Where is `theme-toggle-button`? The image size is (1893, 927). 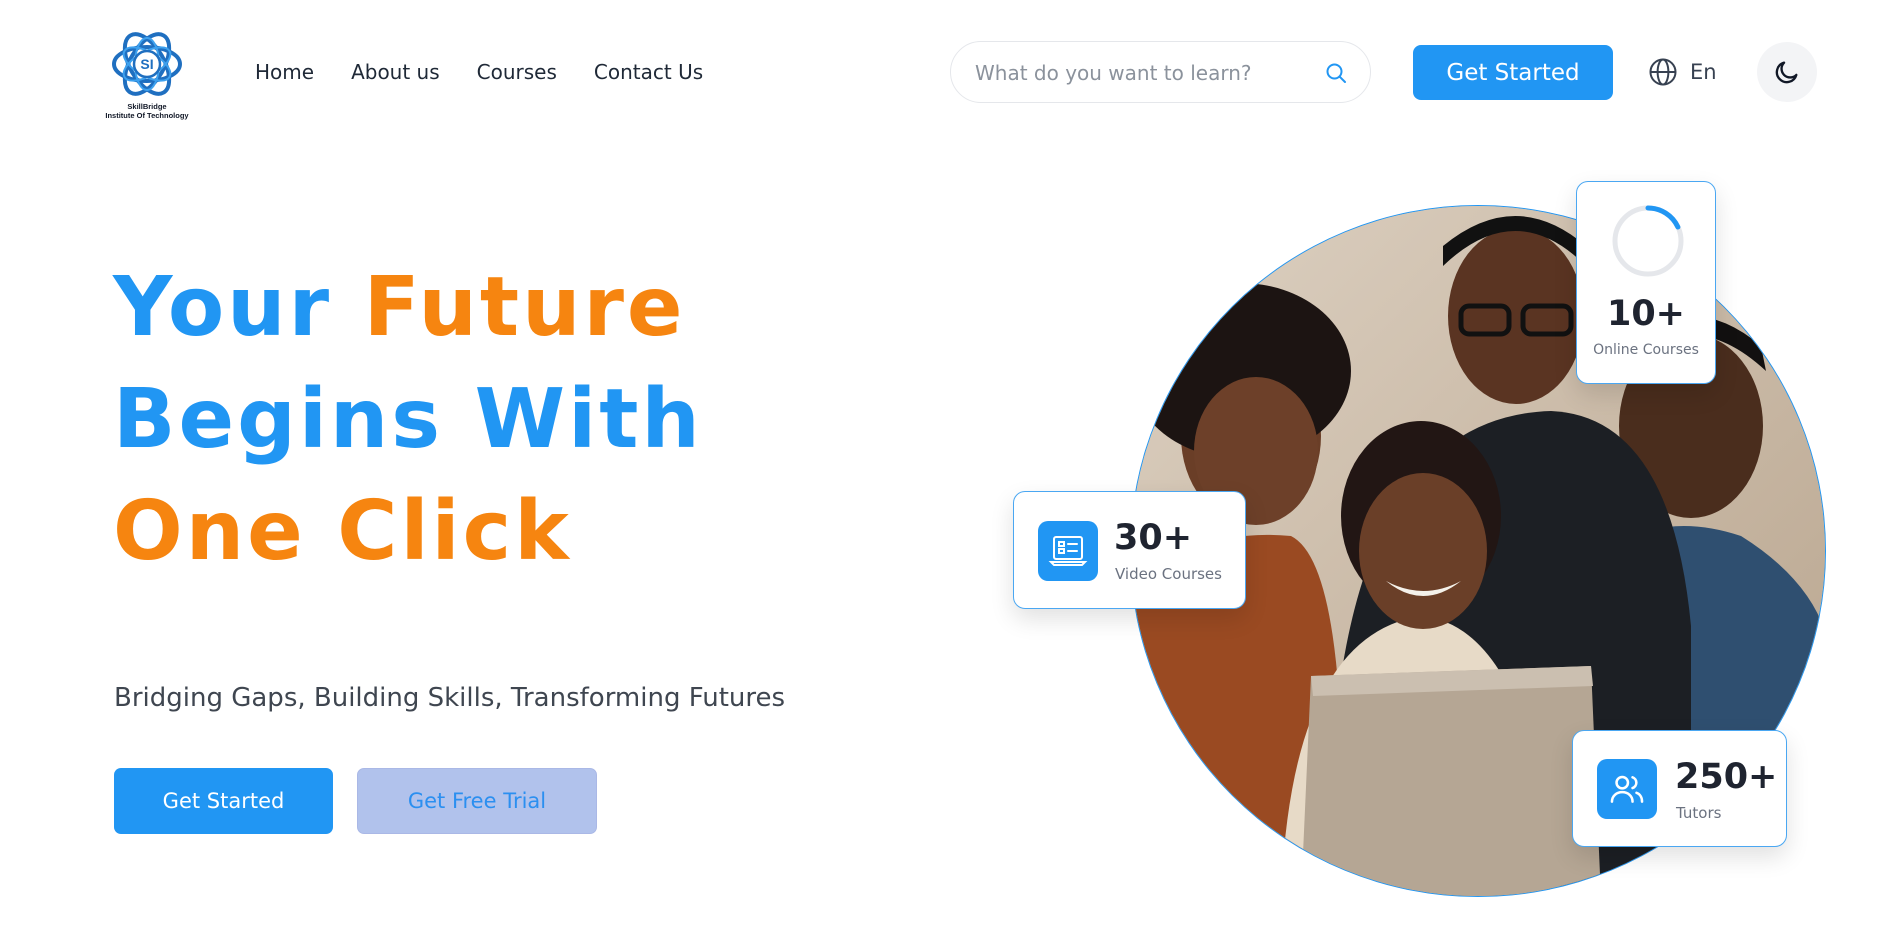
theme-toggle-button is located at coordinates (1787, 72).